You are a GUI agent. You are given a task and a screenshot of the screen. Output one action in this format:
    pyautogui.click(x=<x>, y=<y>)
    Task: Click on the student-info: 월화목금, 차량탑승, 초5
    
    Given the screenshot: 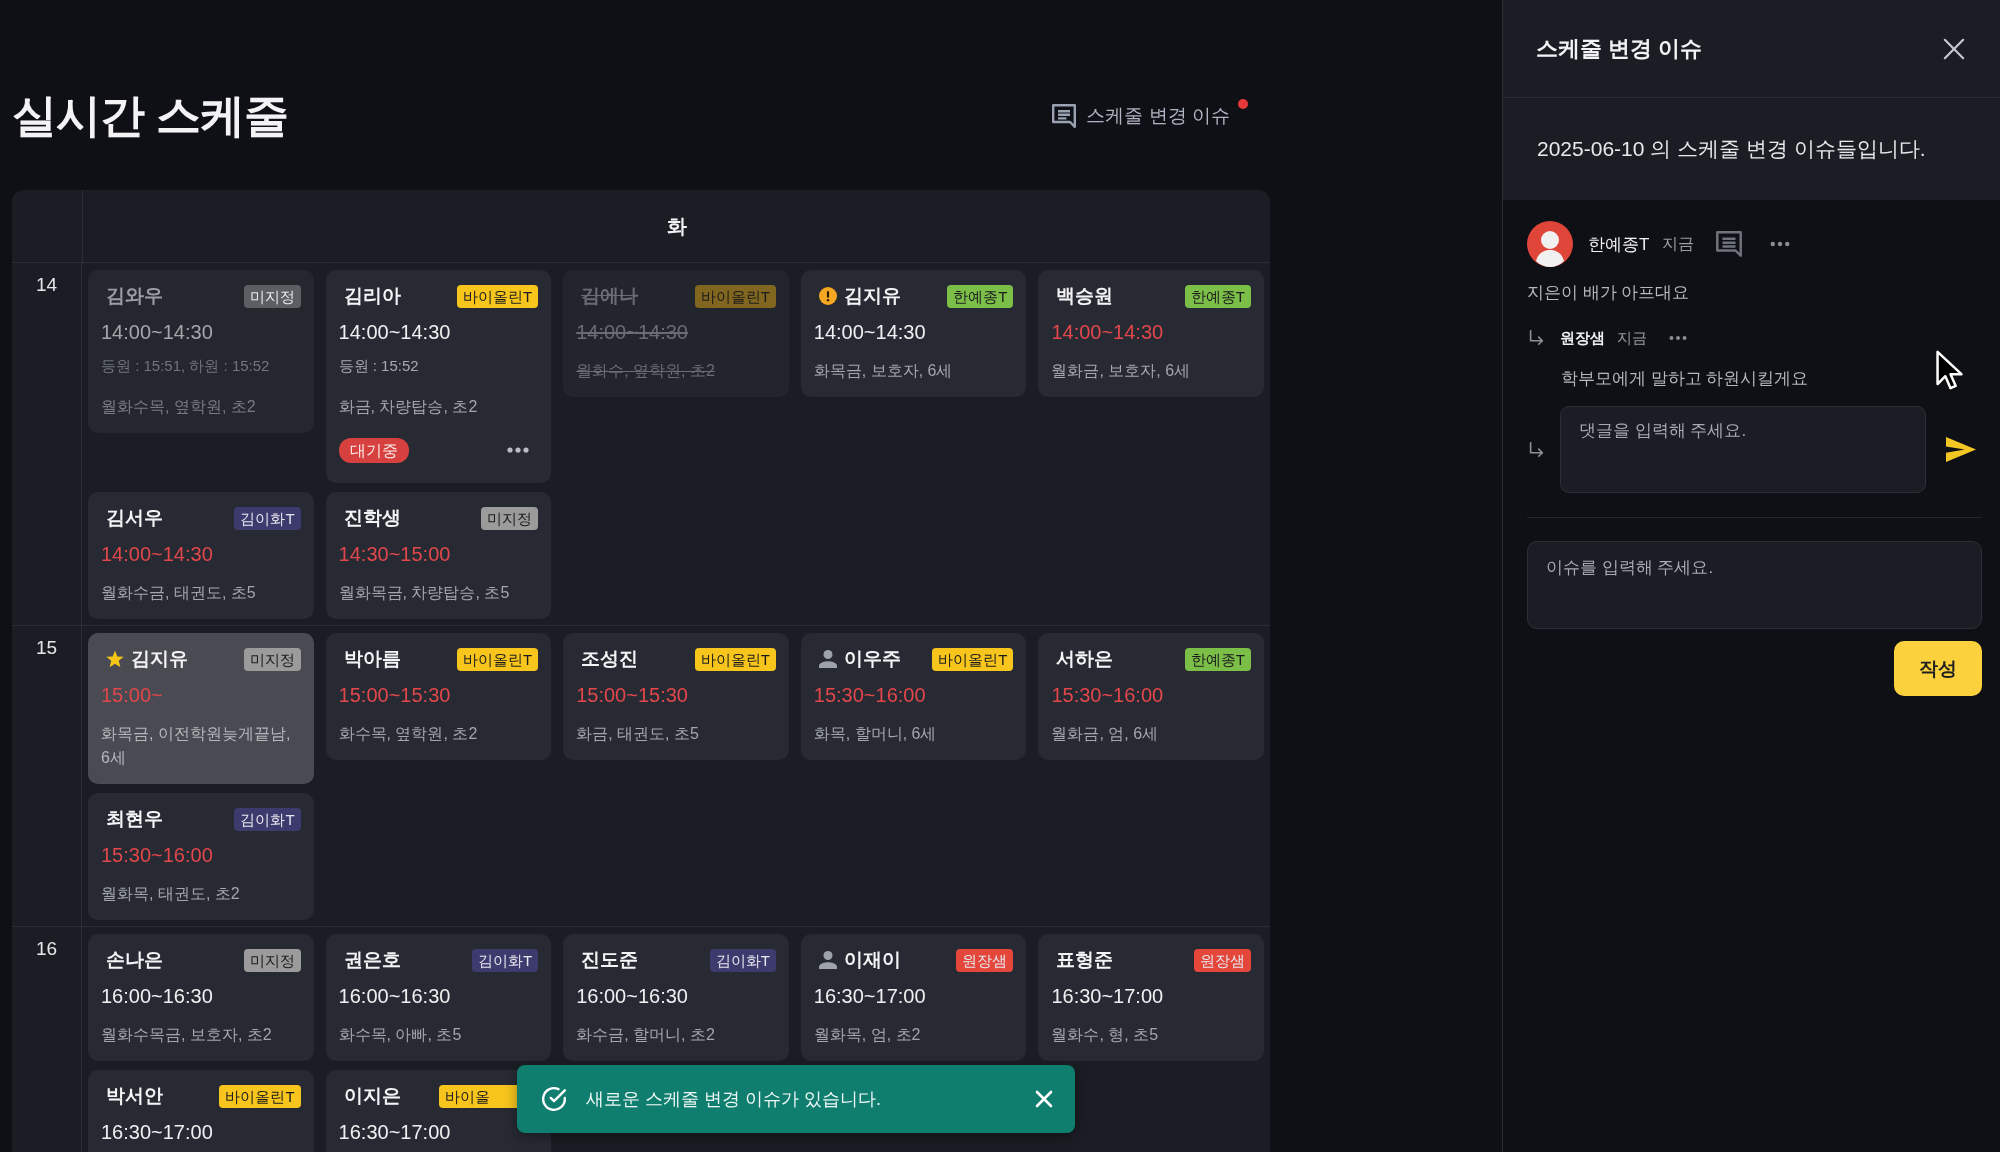 What is the action you would take?
    pyautogui.click(x=424, y=593)
    